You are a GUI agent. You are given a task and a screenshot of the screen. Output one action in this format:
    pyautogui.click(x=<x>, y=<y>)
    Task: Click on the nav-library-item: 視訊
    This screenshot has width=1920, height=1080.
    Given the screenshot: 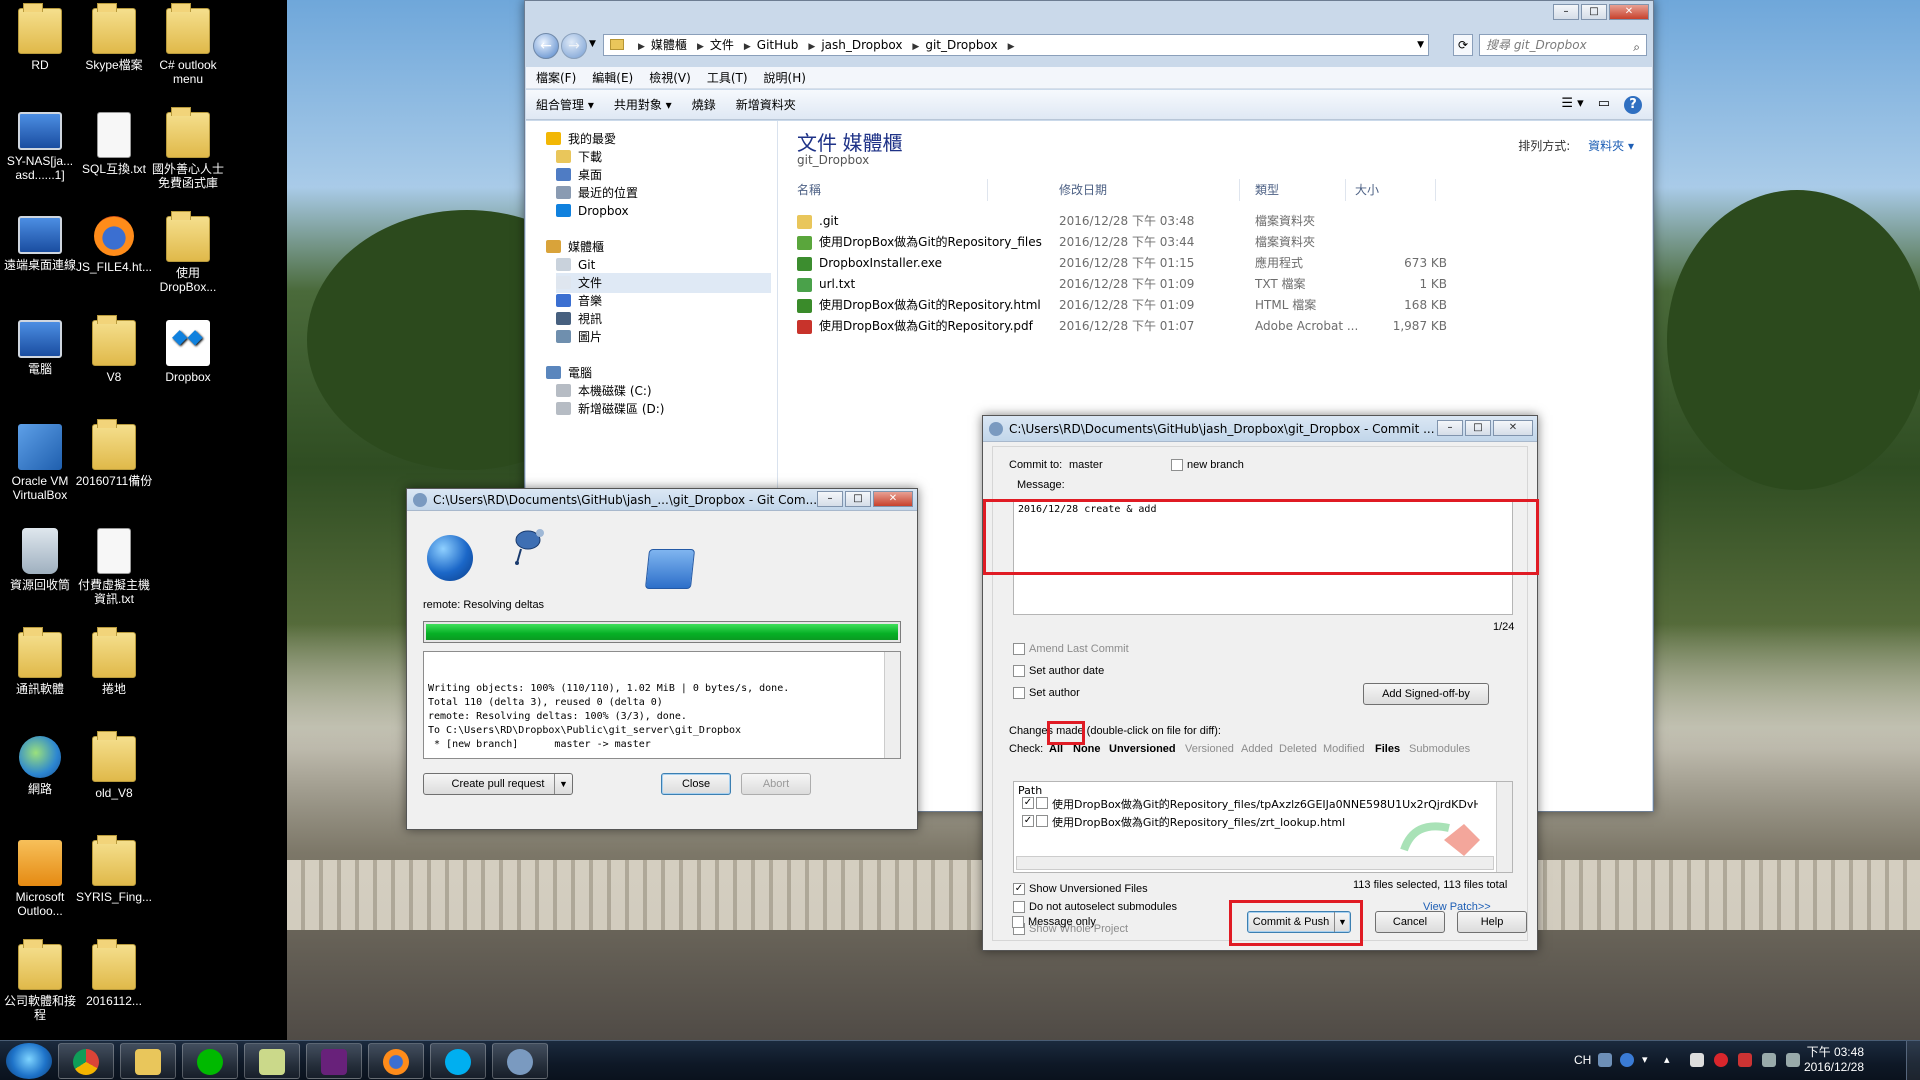 What is the action you would take?
    pyautogui.click(x=579, y=319)
    